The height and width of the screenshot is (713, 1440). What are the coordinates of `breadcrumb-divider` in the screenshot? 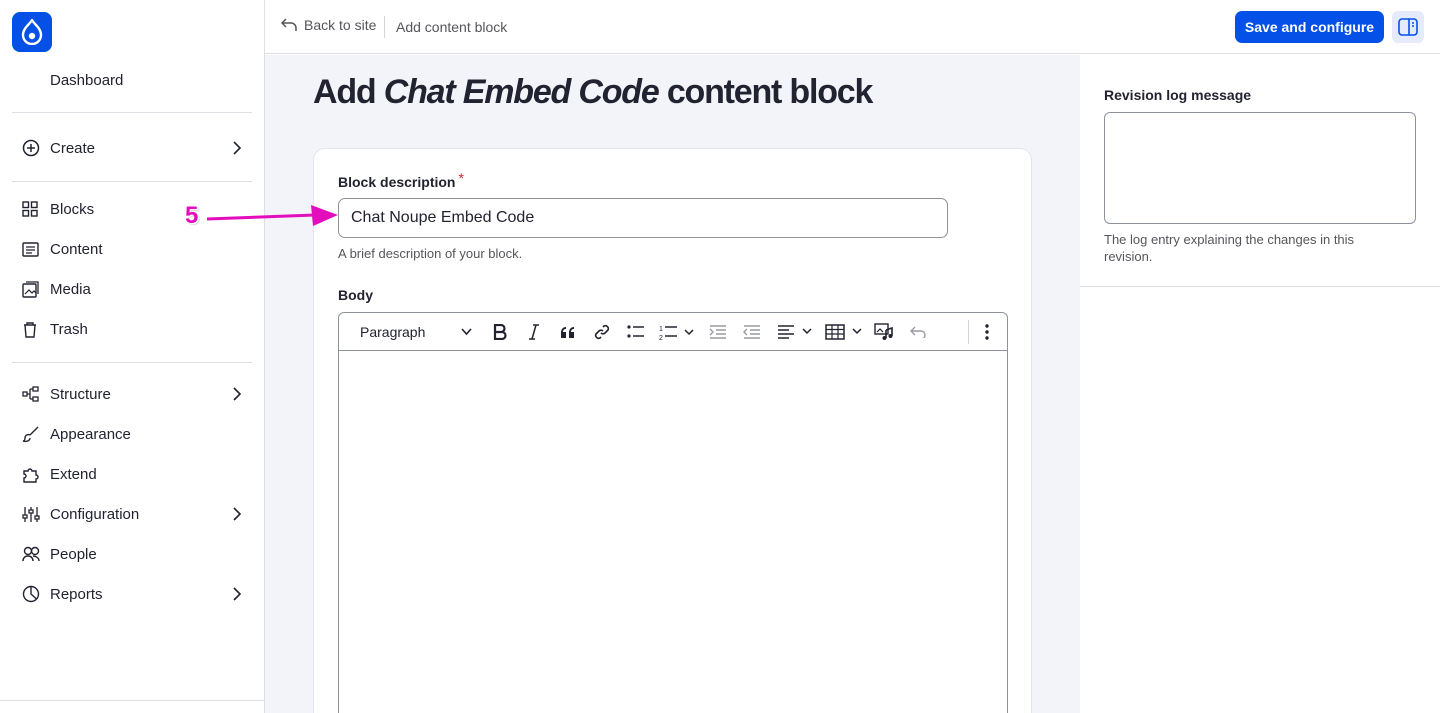 It's located at (384, 27).